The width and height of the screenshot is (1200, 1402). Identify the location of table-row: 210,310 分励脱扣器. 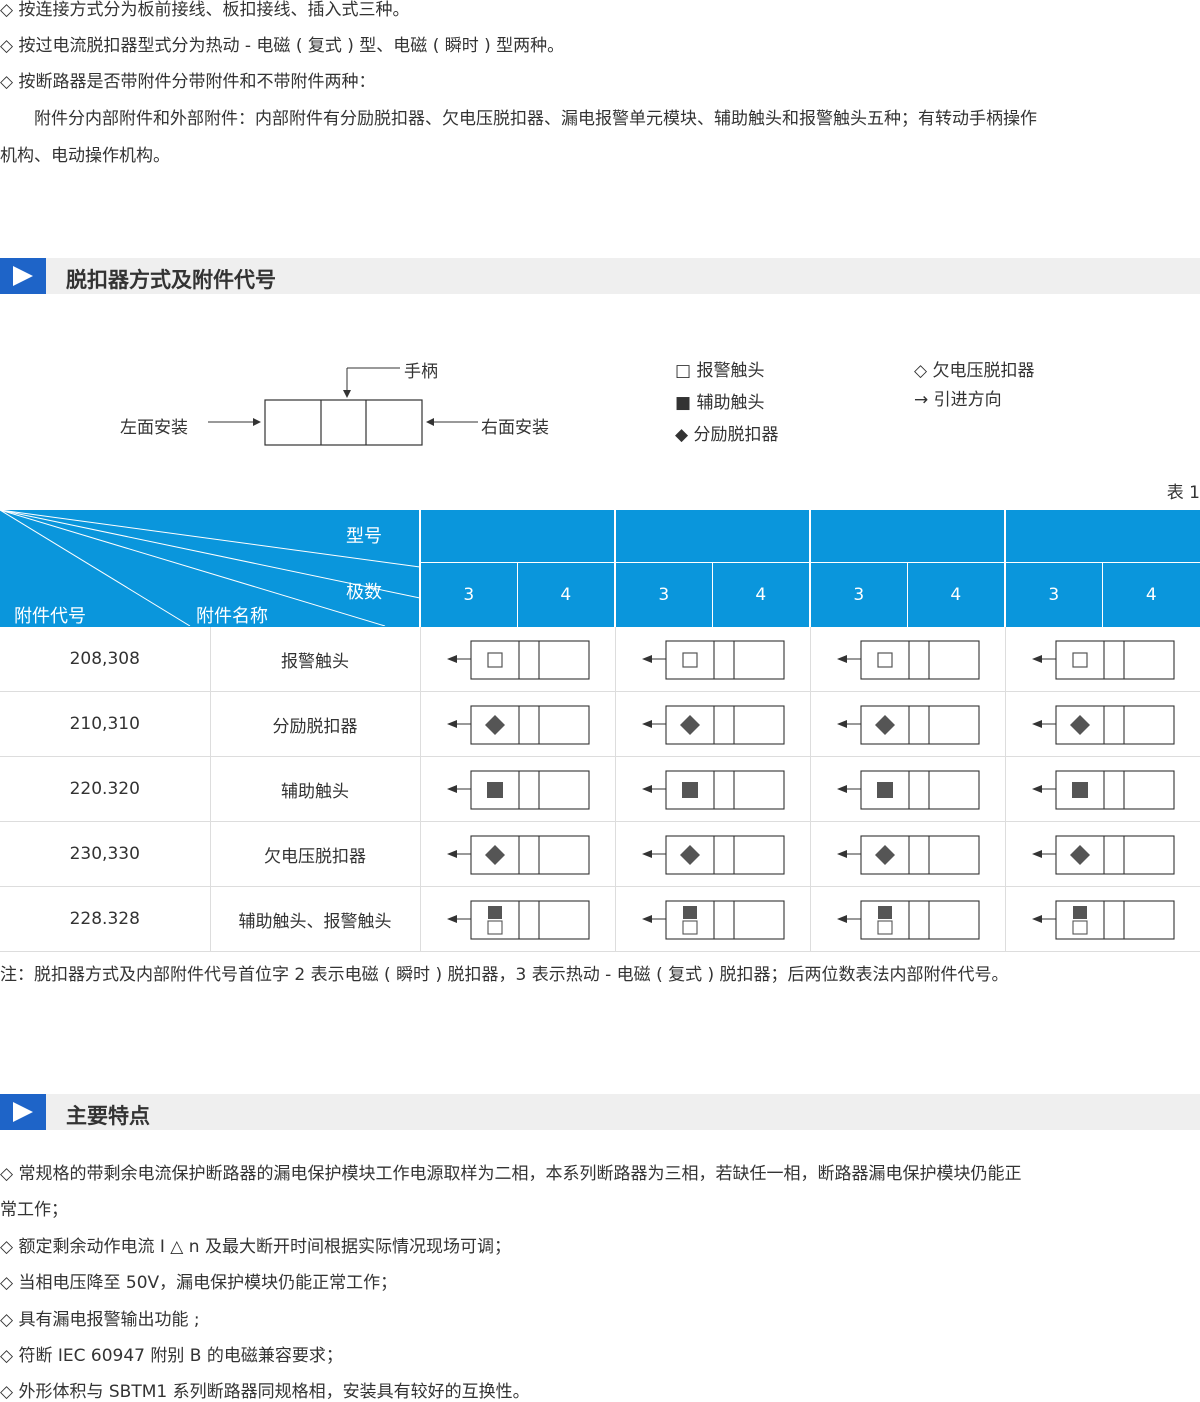
(600, 724).